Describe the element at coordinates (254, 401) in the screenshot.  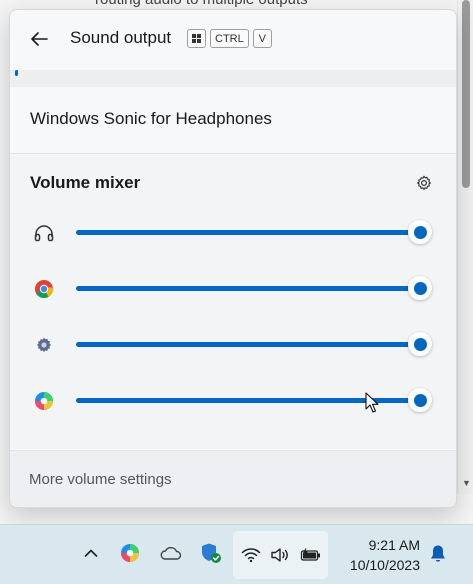
I see `volume-slider-edge` at that location.